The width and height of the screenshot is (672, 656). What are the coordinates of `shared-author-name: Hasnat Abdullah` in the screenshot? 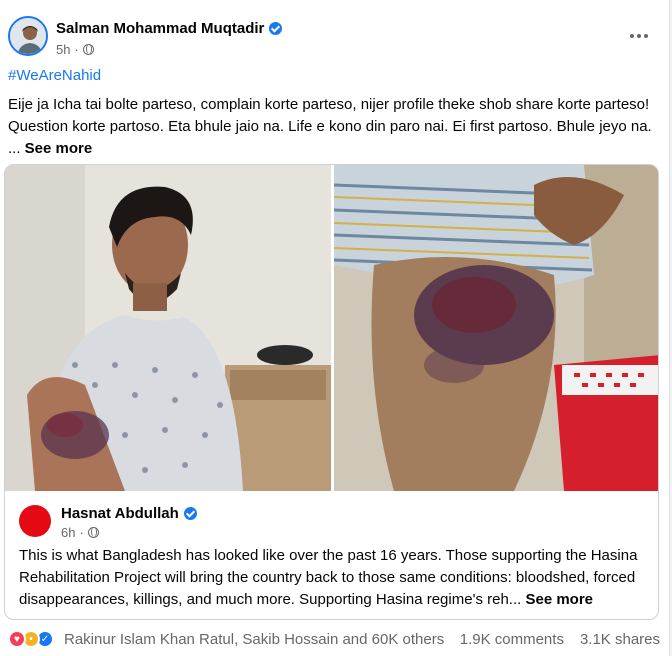 It's located at (129, 513).